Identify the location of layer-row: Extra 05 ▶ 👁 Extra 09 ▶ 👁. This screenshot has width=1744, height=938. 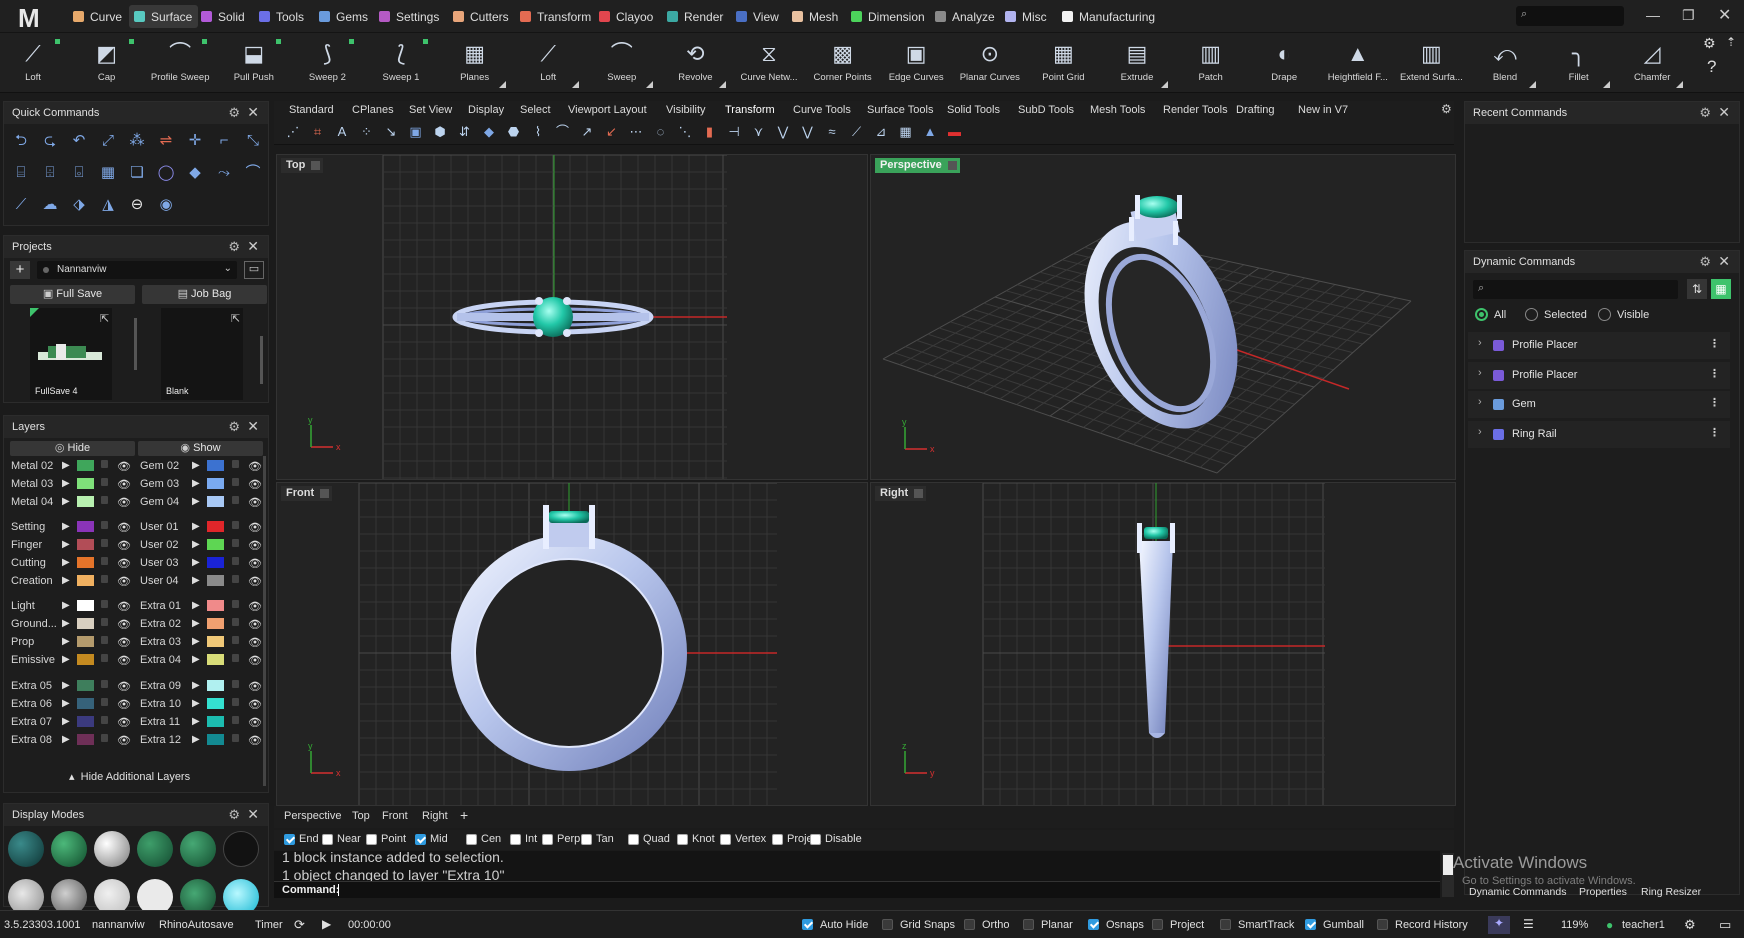
(135, 686).